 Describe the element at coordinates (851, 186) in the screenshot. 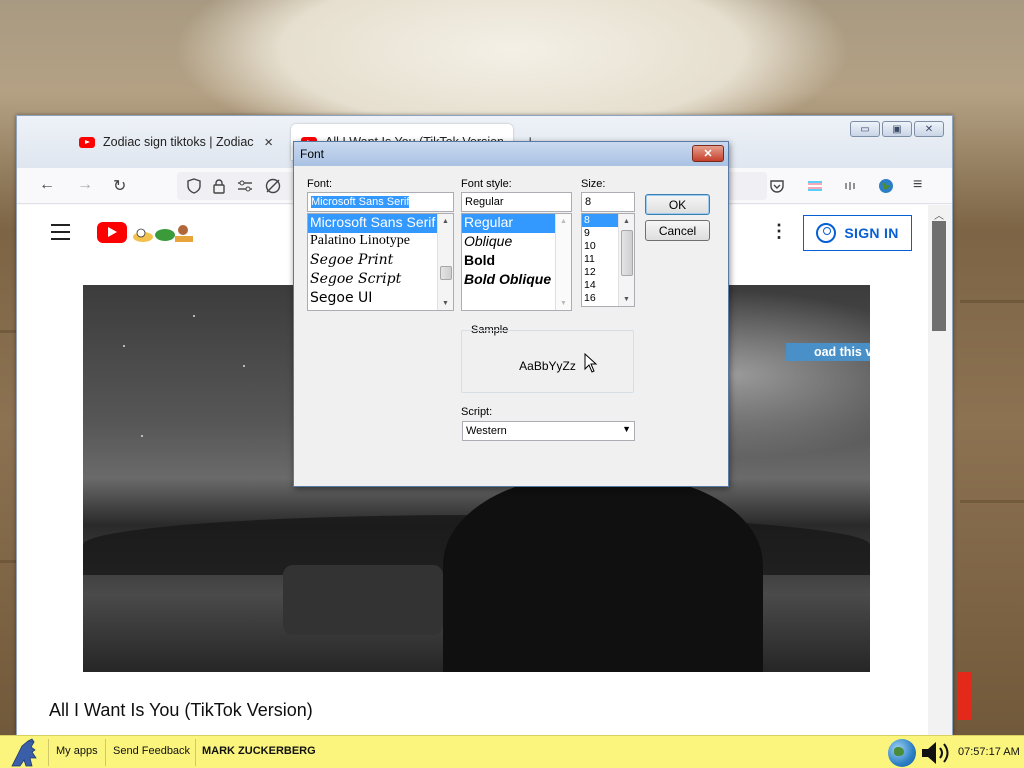

I see `audio-extension-icon` at that location.